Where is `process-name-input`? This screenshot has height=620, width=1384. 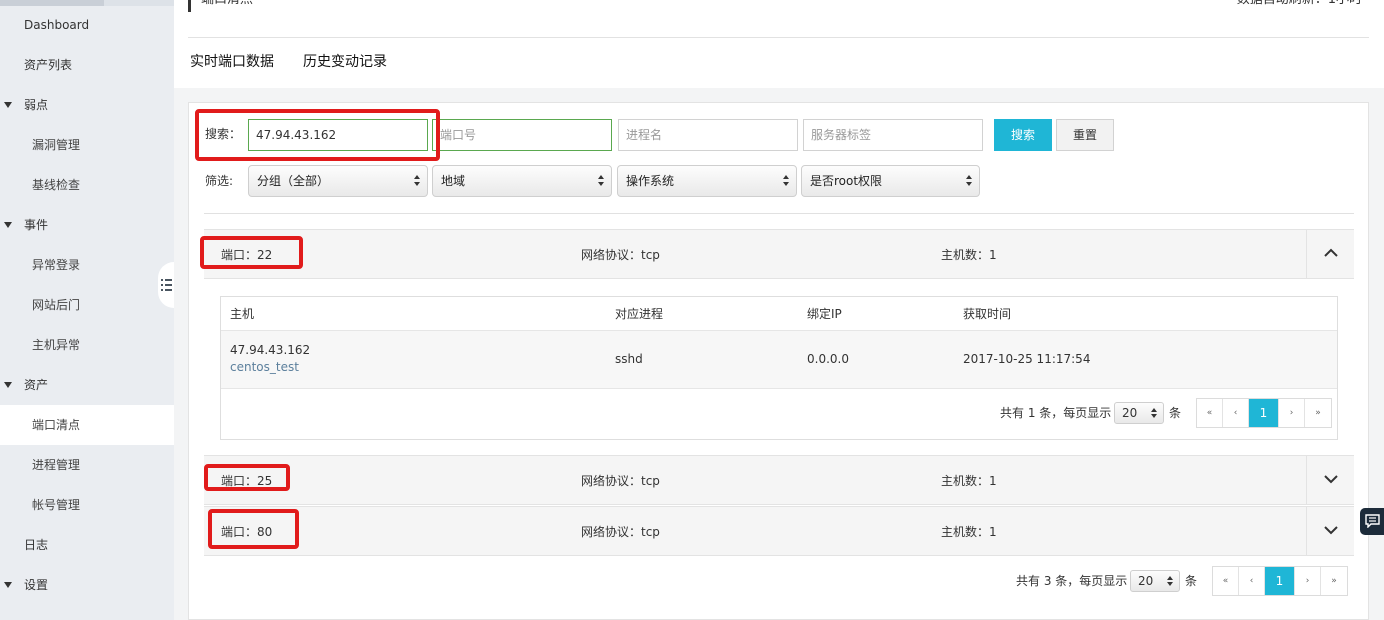 process-name-input is located at coordinates (708, 135).